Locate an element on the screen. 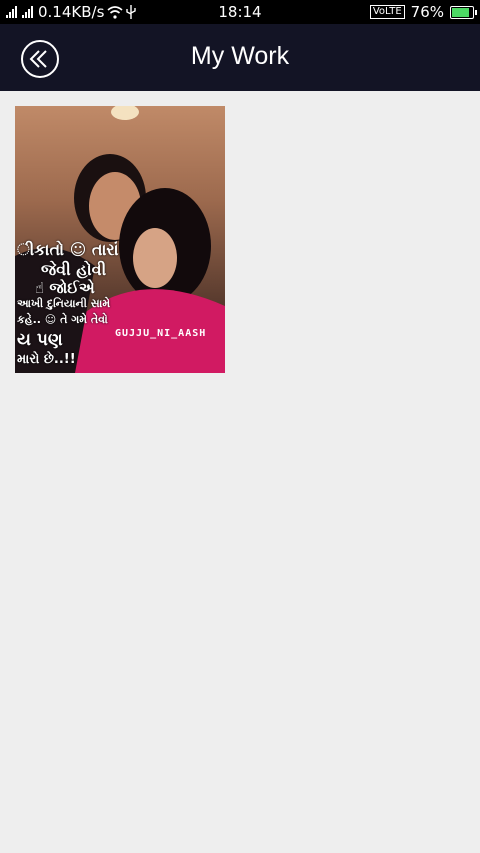 This screenshot has width=480, height=853. quote-line-1: ીકાતો ☺ તારાં is located at coordinates (68, 249).